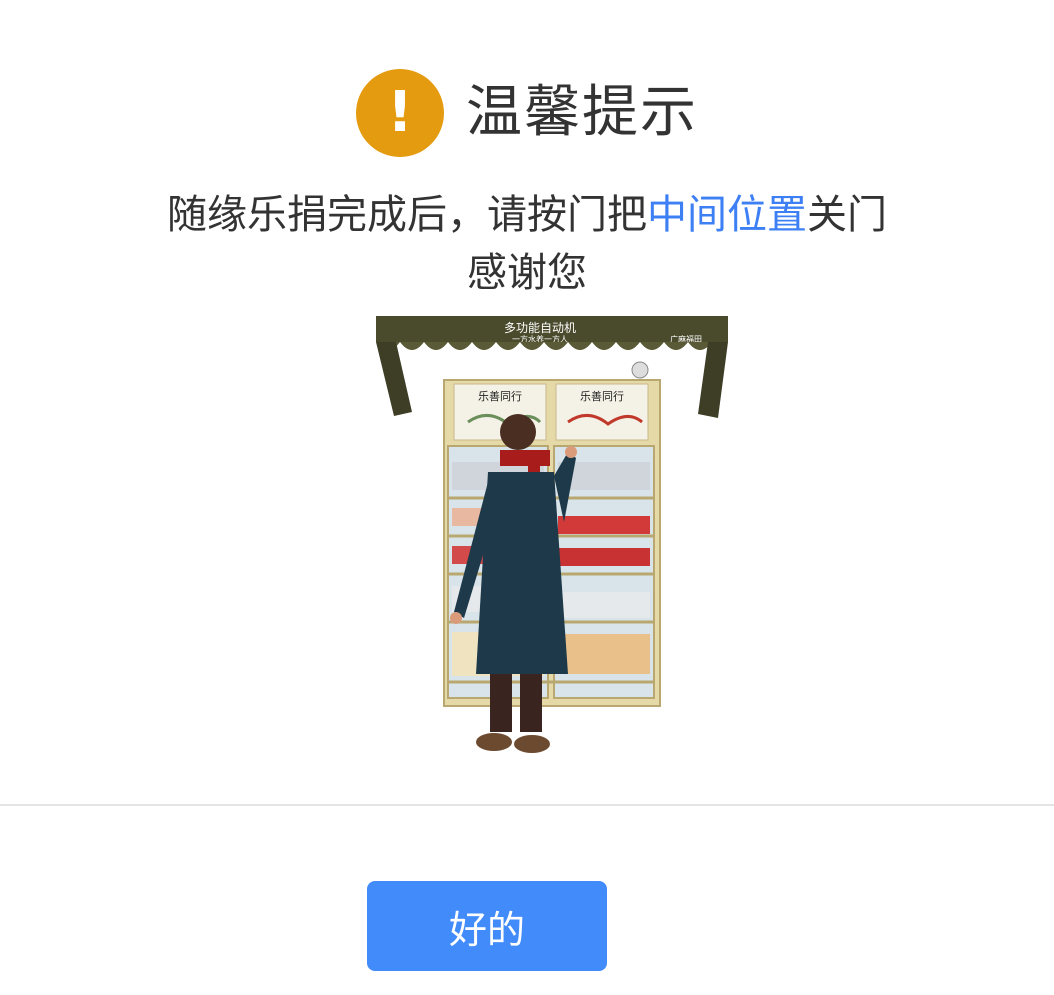 Image resolution: width=1054 pixels, height=995 pixels. I want to click on message-text: 随缘乐捐完成后，请按门把, so click(407, 215).